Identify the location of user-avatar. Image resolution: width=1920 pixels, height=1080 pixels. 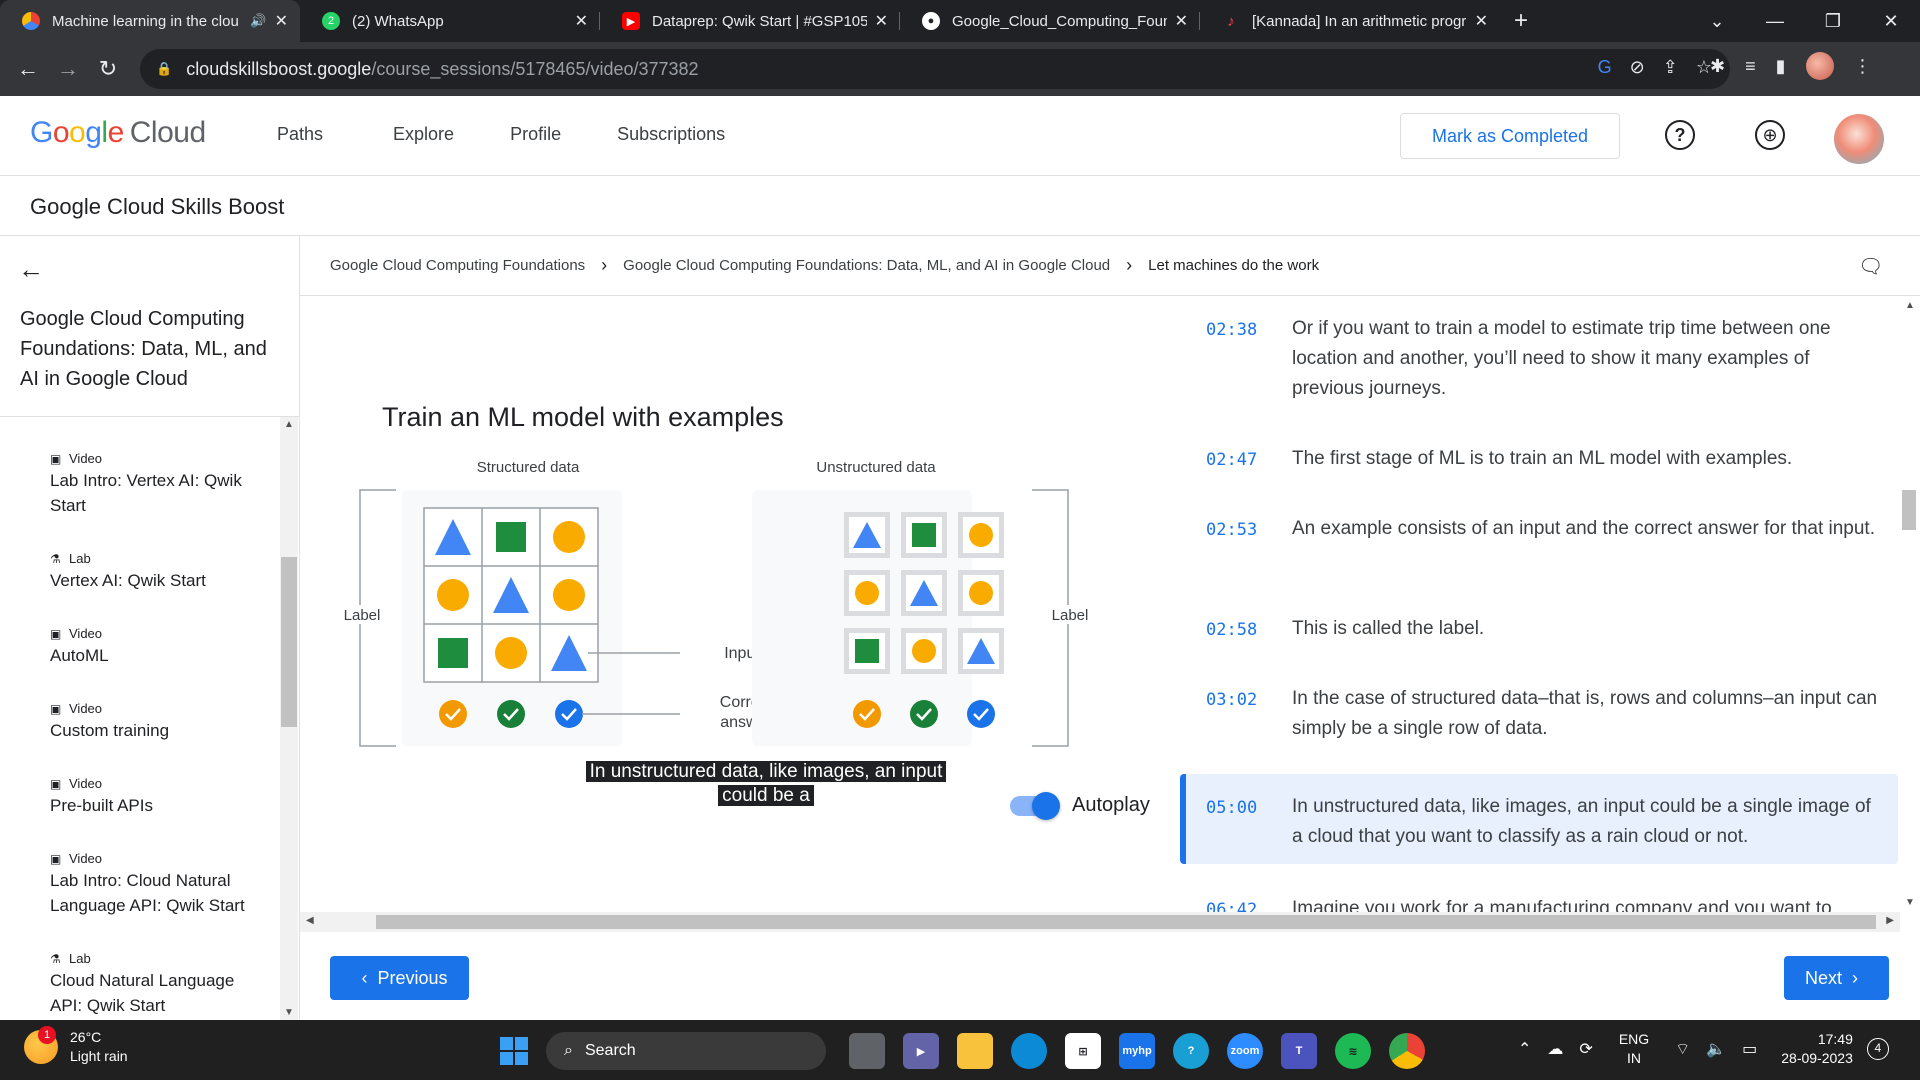
(1859, 139).